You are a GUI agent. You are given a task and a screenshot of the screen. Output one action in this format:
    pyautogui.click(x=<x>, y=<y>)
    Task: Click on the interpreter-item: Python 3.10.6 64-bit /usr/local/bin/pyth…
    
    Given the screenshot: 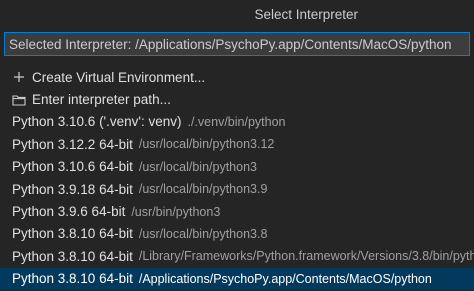 What is the action you would take?
    pyautogui.click(x=237, y=167)
    